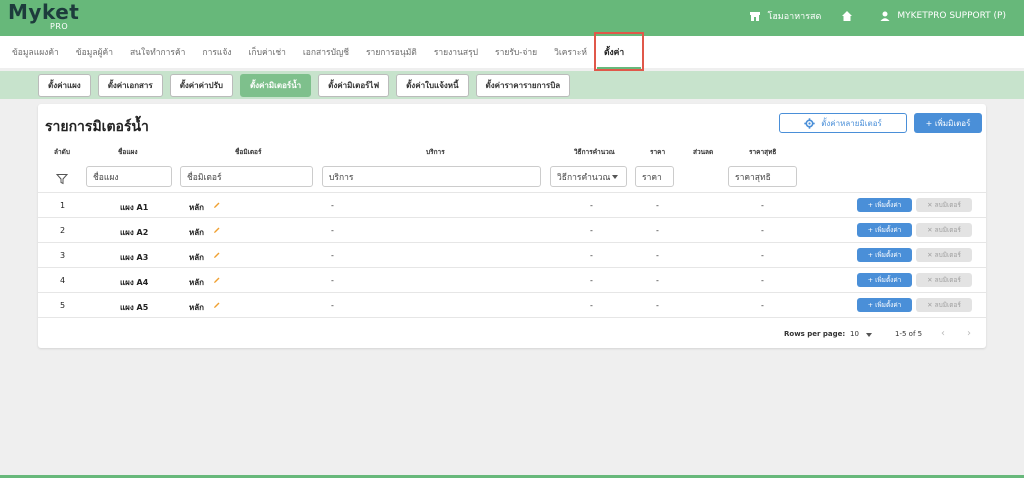 The height and width of the screenshot is (478, 1024). Describe the element at coordinates (201, 85) in the screenshot. I see `subnav-item-2: ตั้งค่าค่าปรับ` at that location.